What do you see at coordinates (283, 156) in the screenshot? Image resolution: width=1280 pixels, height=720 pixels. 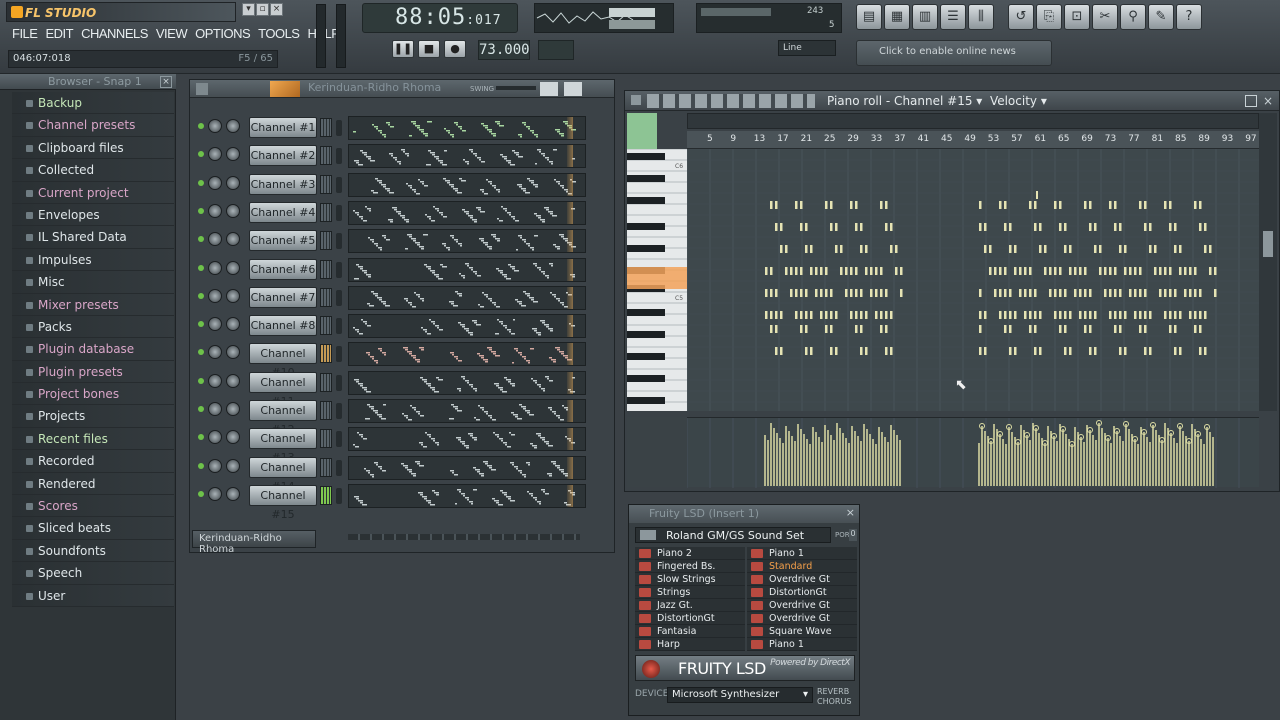 I see `channel-button: Channel #2` at bounding box center [283, 156].